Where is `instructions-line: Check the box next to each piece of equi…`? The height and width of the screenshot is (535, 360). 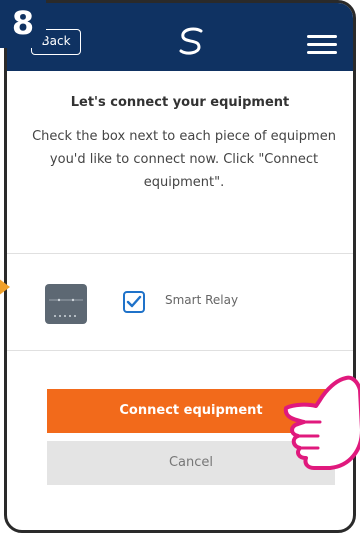
instructions-line: Check the box next to each piece of equi… is located at coordinates (184, 136).